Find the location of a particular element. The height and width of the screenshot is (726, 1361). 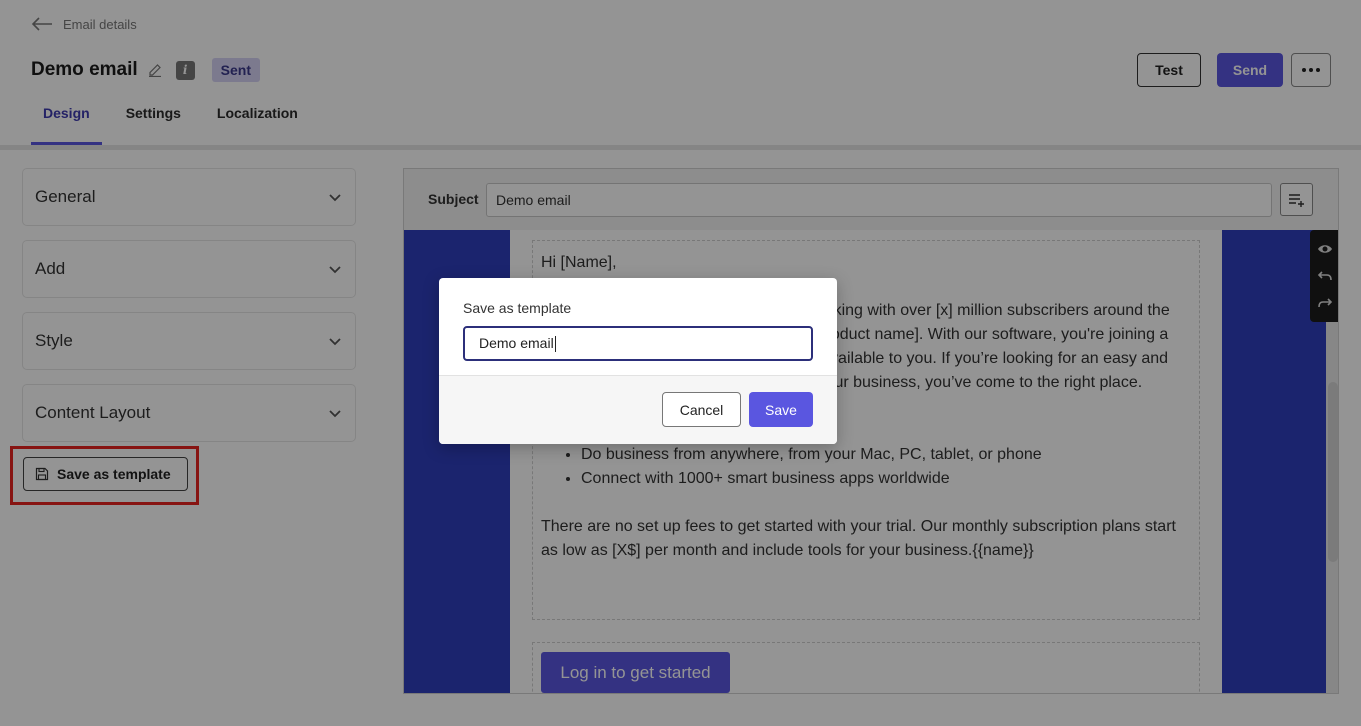

template-name-input: Demo email is located at coordinates (638, 343).